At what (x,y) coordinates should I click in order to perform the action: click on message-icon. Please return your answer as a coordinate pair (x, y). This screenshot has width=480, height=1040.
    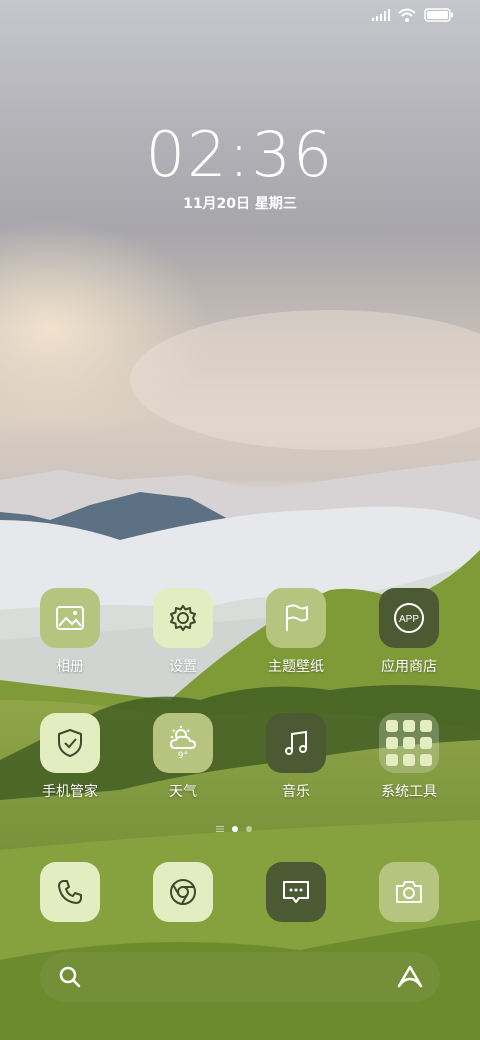
    Looking at the image, I should click on (296, 892).